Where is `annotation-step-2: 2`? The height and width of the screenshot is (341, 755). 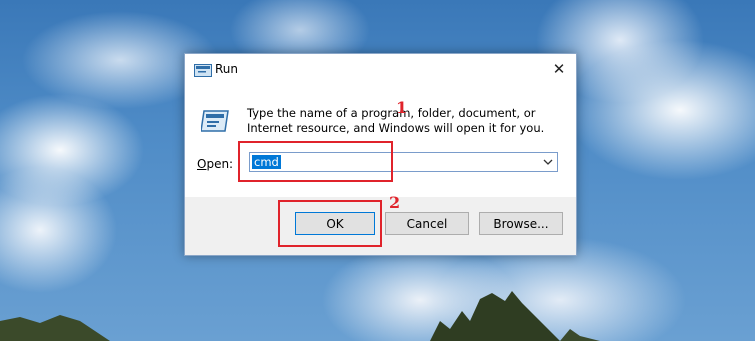 annotation-step-2: 2 is located at coordinates (395, 202).